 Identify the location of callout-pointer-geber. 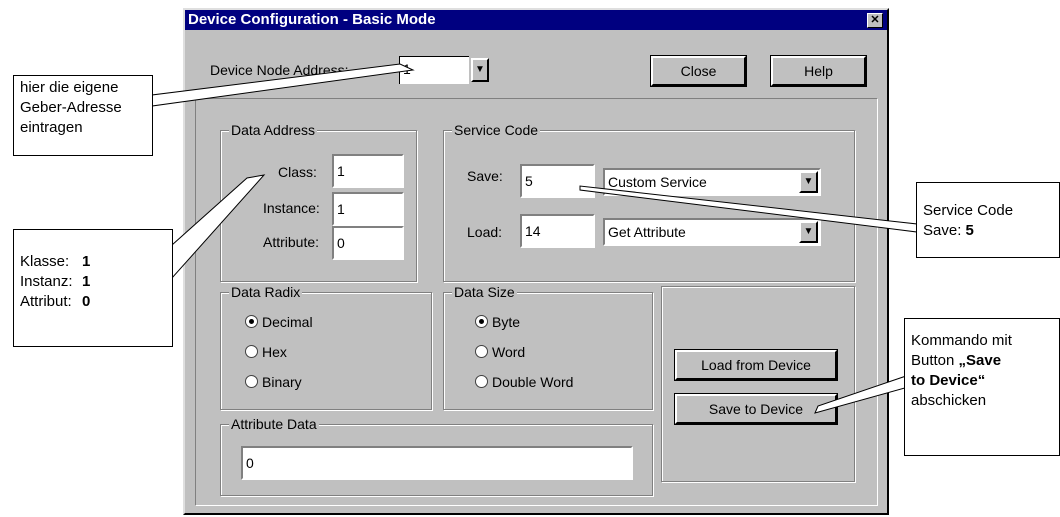
(283, 85).